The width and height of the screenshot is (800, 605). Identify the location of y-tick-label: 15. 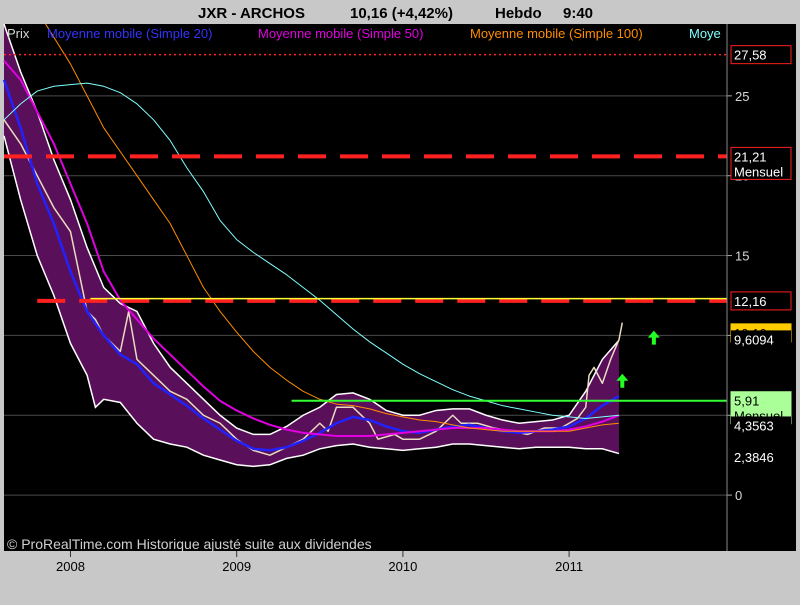
(742, 256).